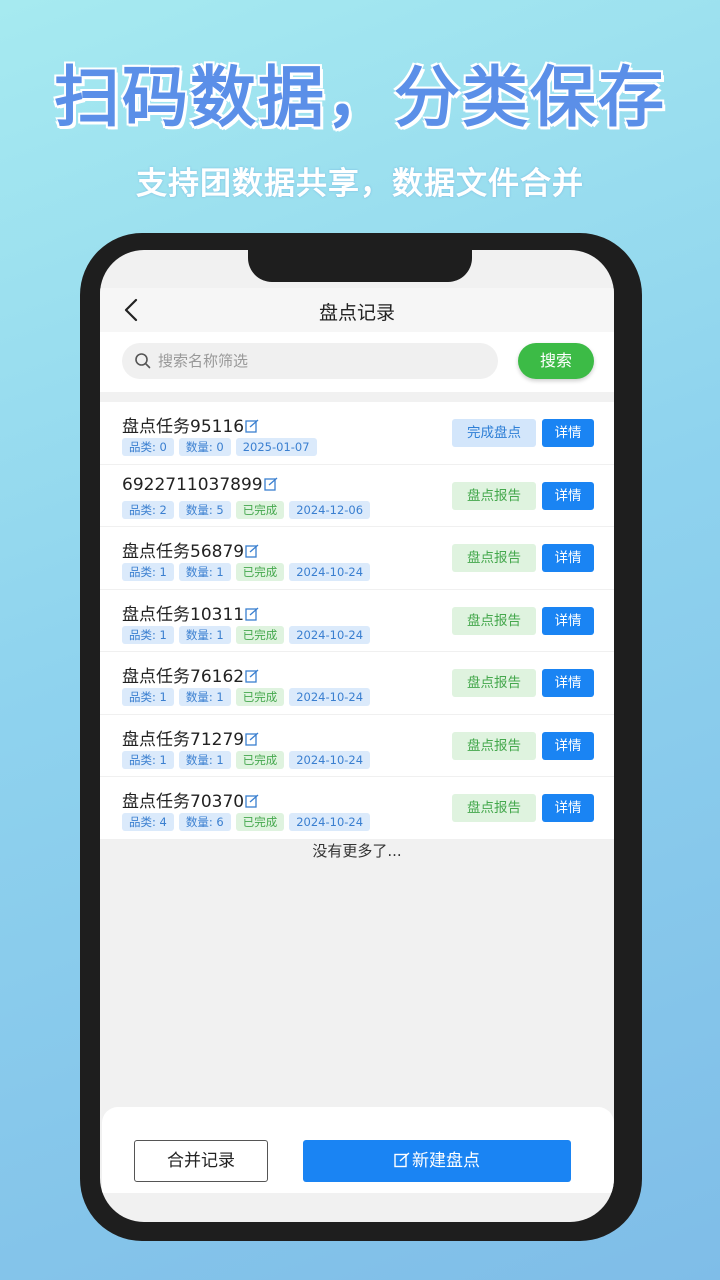 Image resolution: width=720 pixels, height=1280 pixels. What do you see at coordinates (204, 822) in the screenshot?
I see `quantity-badge: 数量: 6` at bounding box center [204, 822].